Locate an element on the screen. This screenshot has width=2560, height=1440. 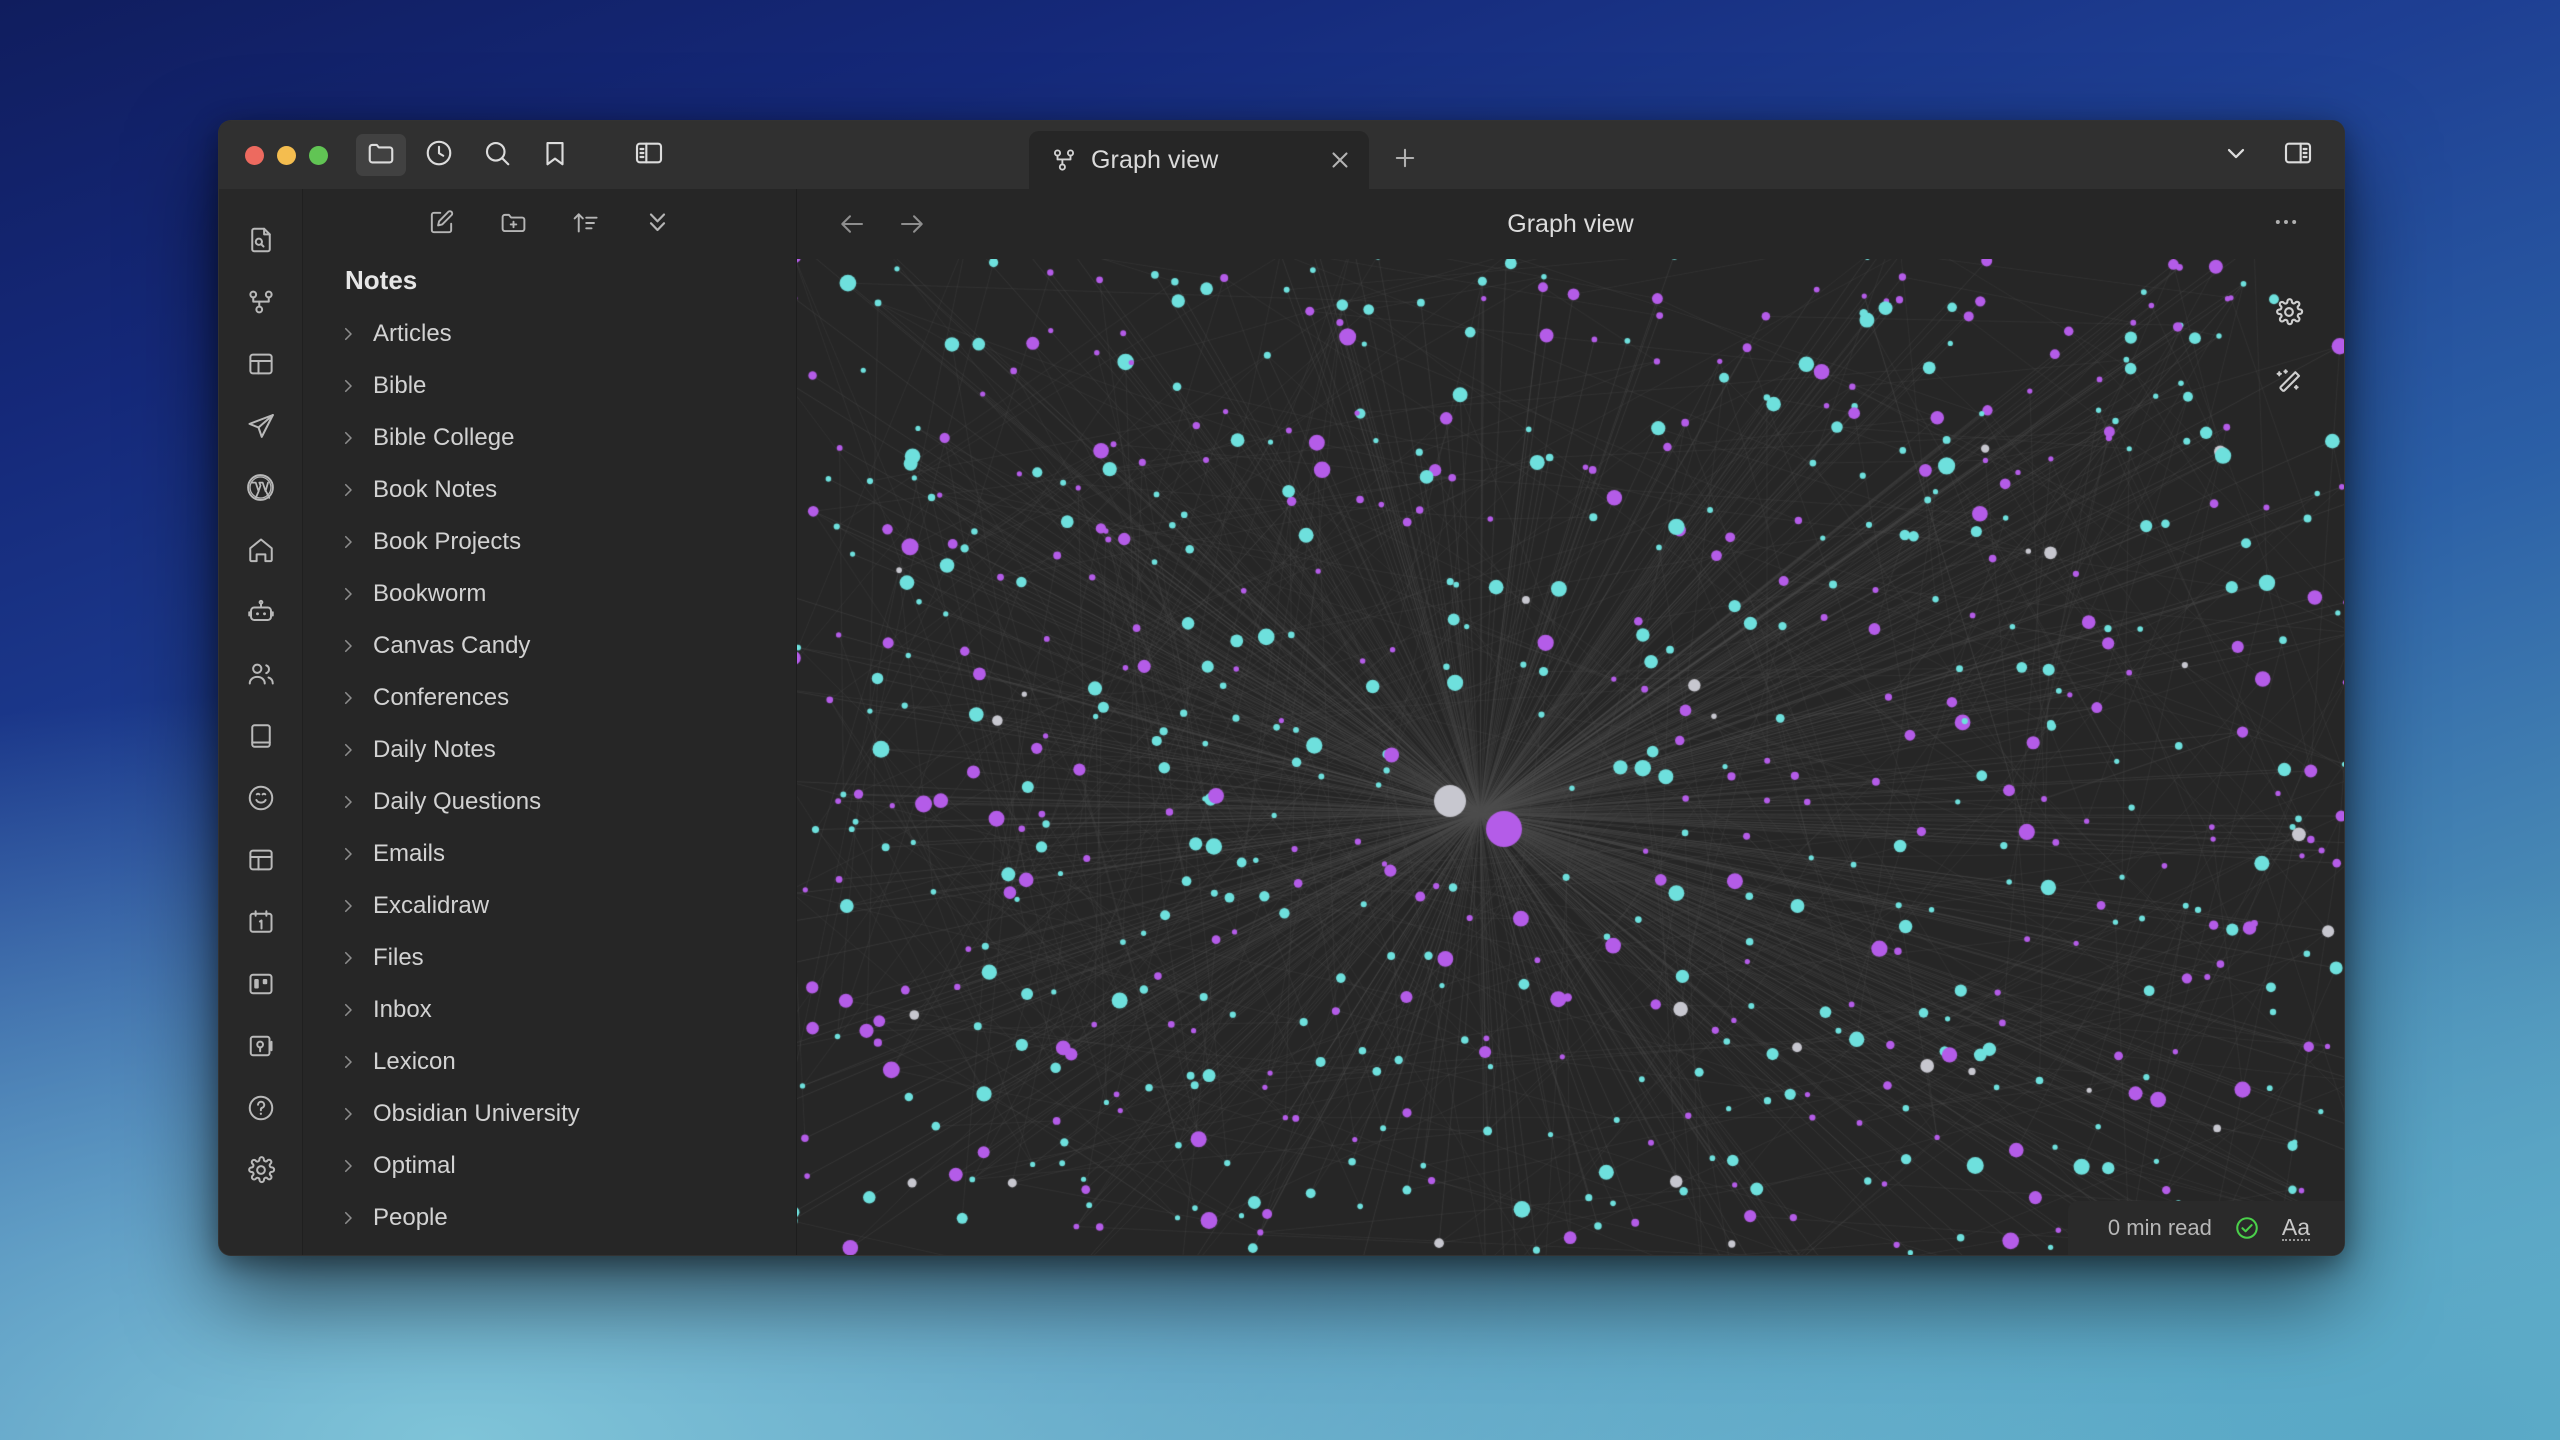
users-icon is located at coordinates (261, 676).